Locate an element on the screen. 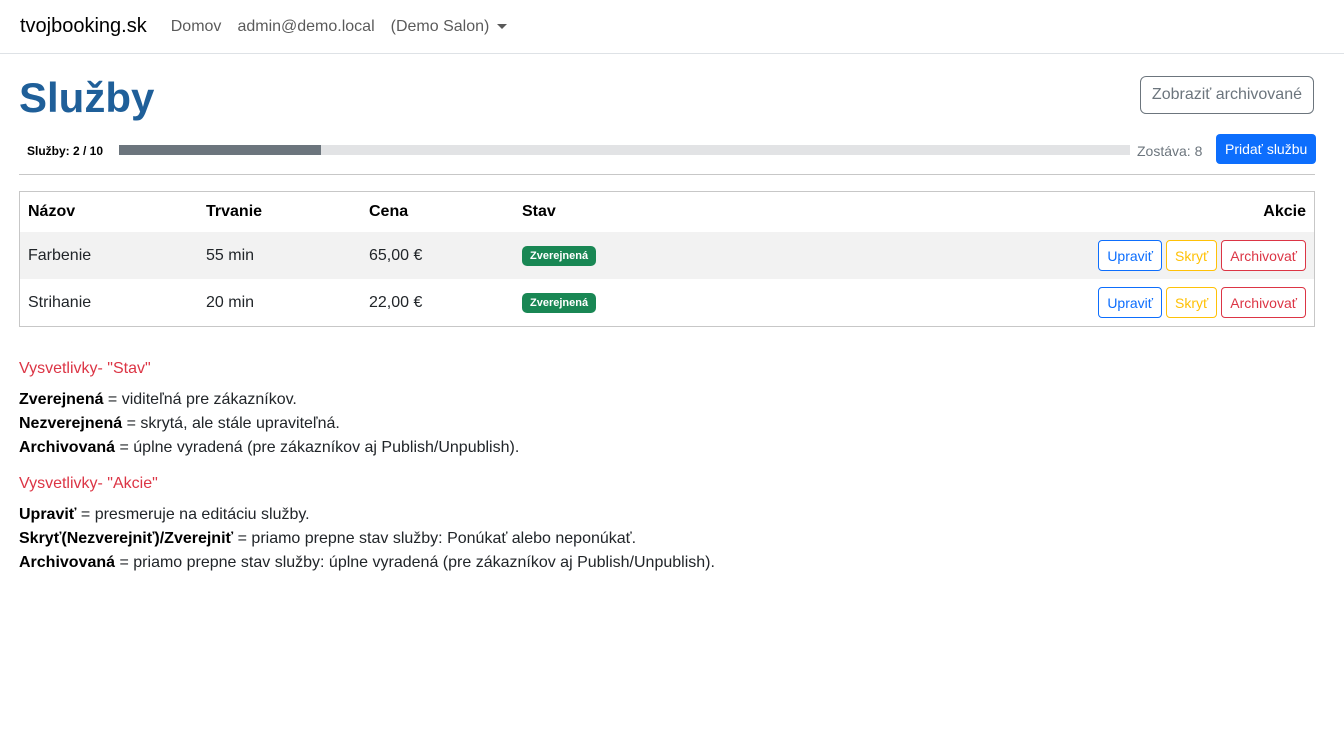  quota-remaining: Zostáva: 8 is located at coordinates (1170, 151).